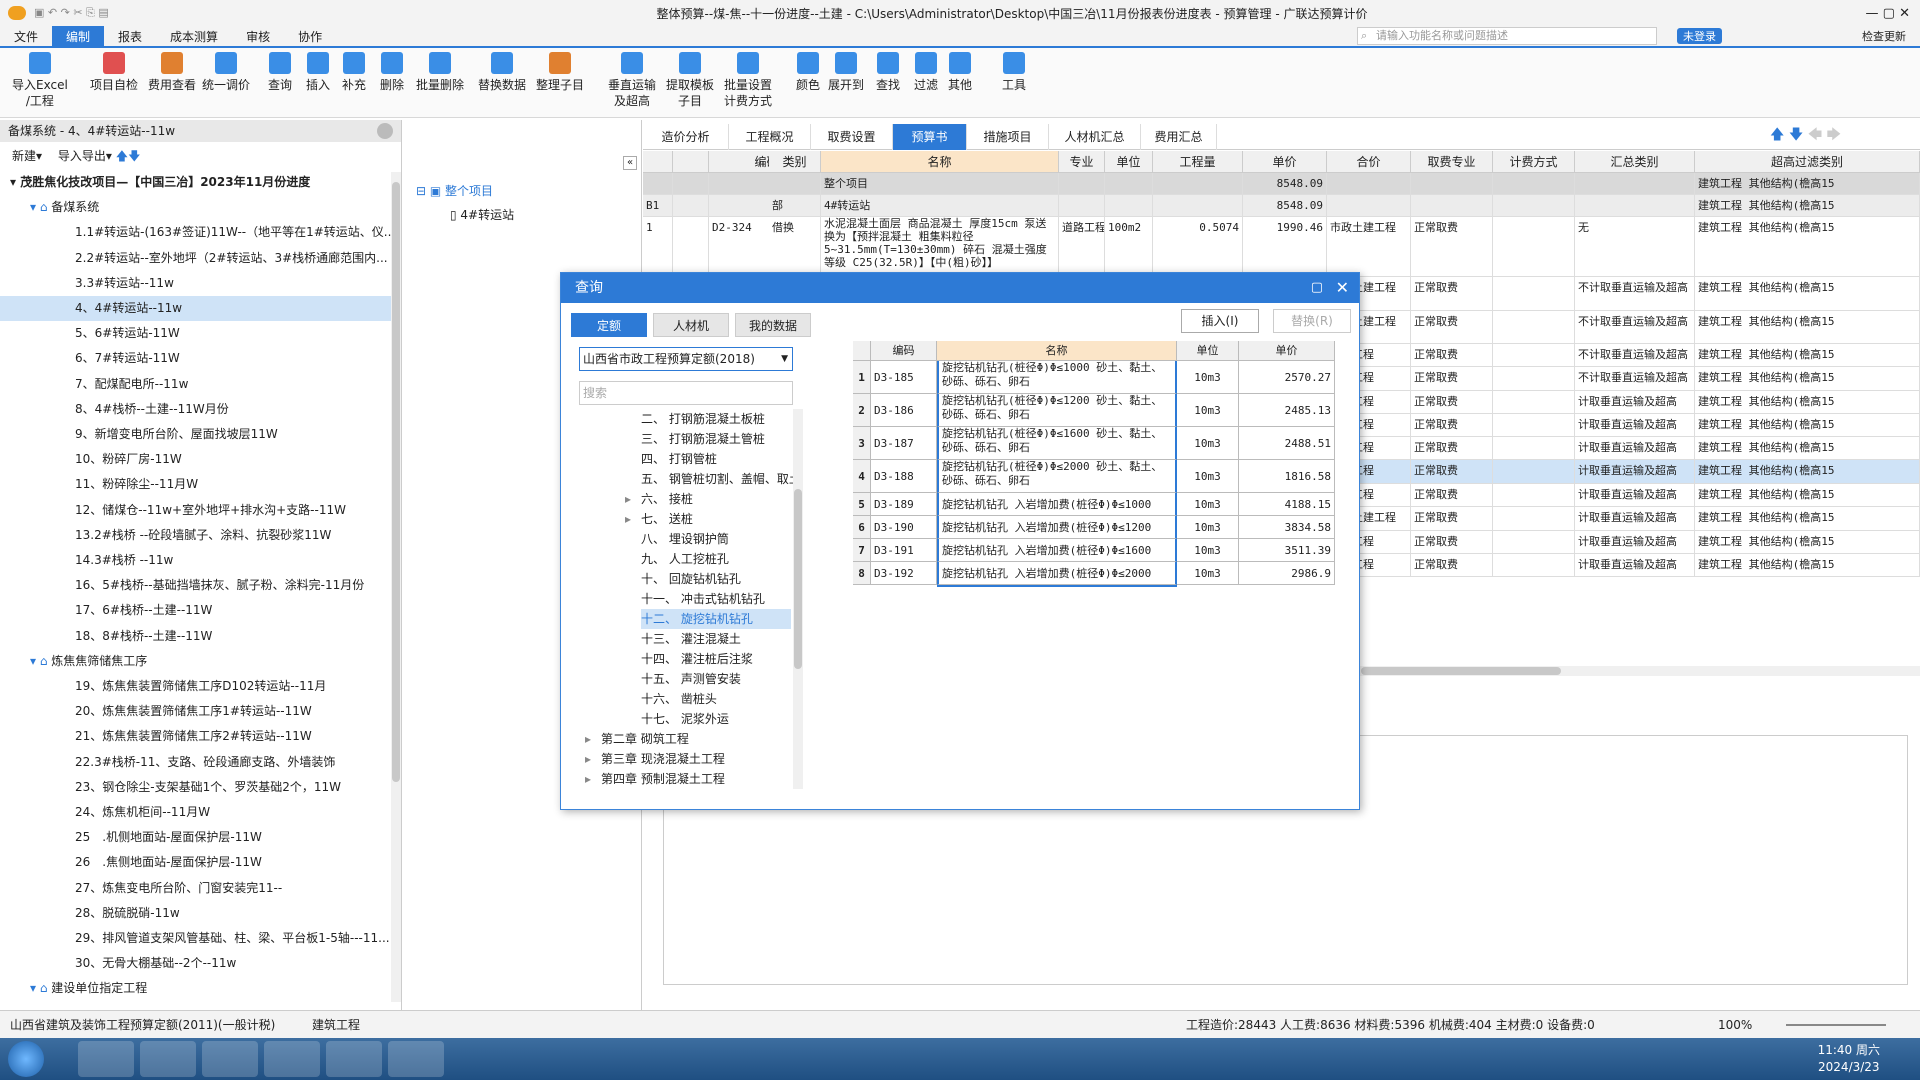 This screenshot has width=1920, height=1080. I want to click on grid-header: 类别, so click(795, 162).